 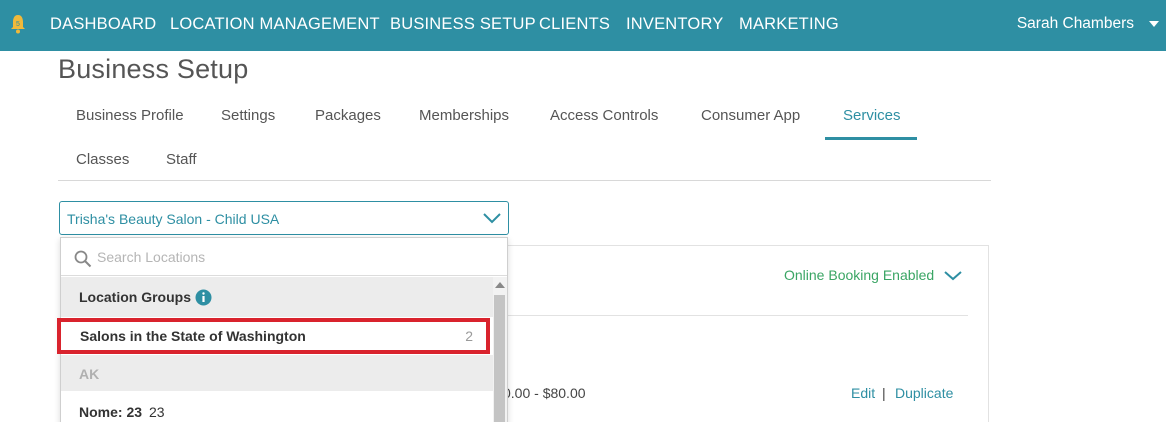 What do you see at coordinates (789, 24) in the screenshot?
I see `nav-marketing: MARKETING` at bounding box center [789, 24].